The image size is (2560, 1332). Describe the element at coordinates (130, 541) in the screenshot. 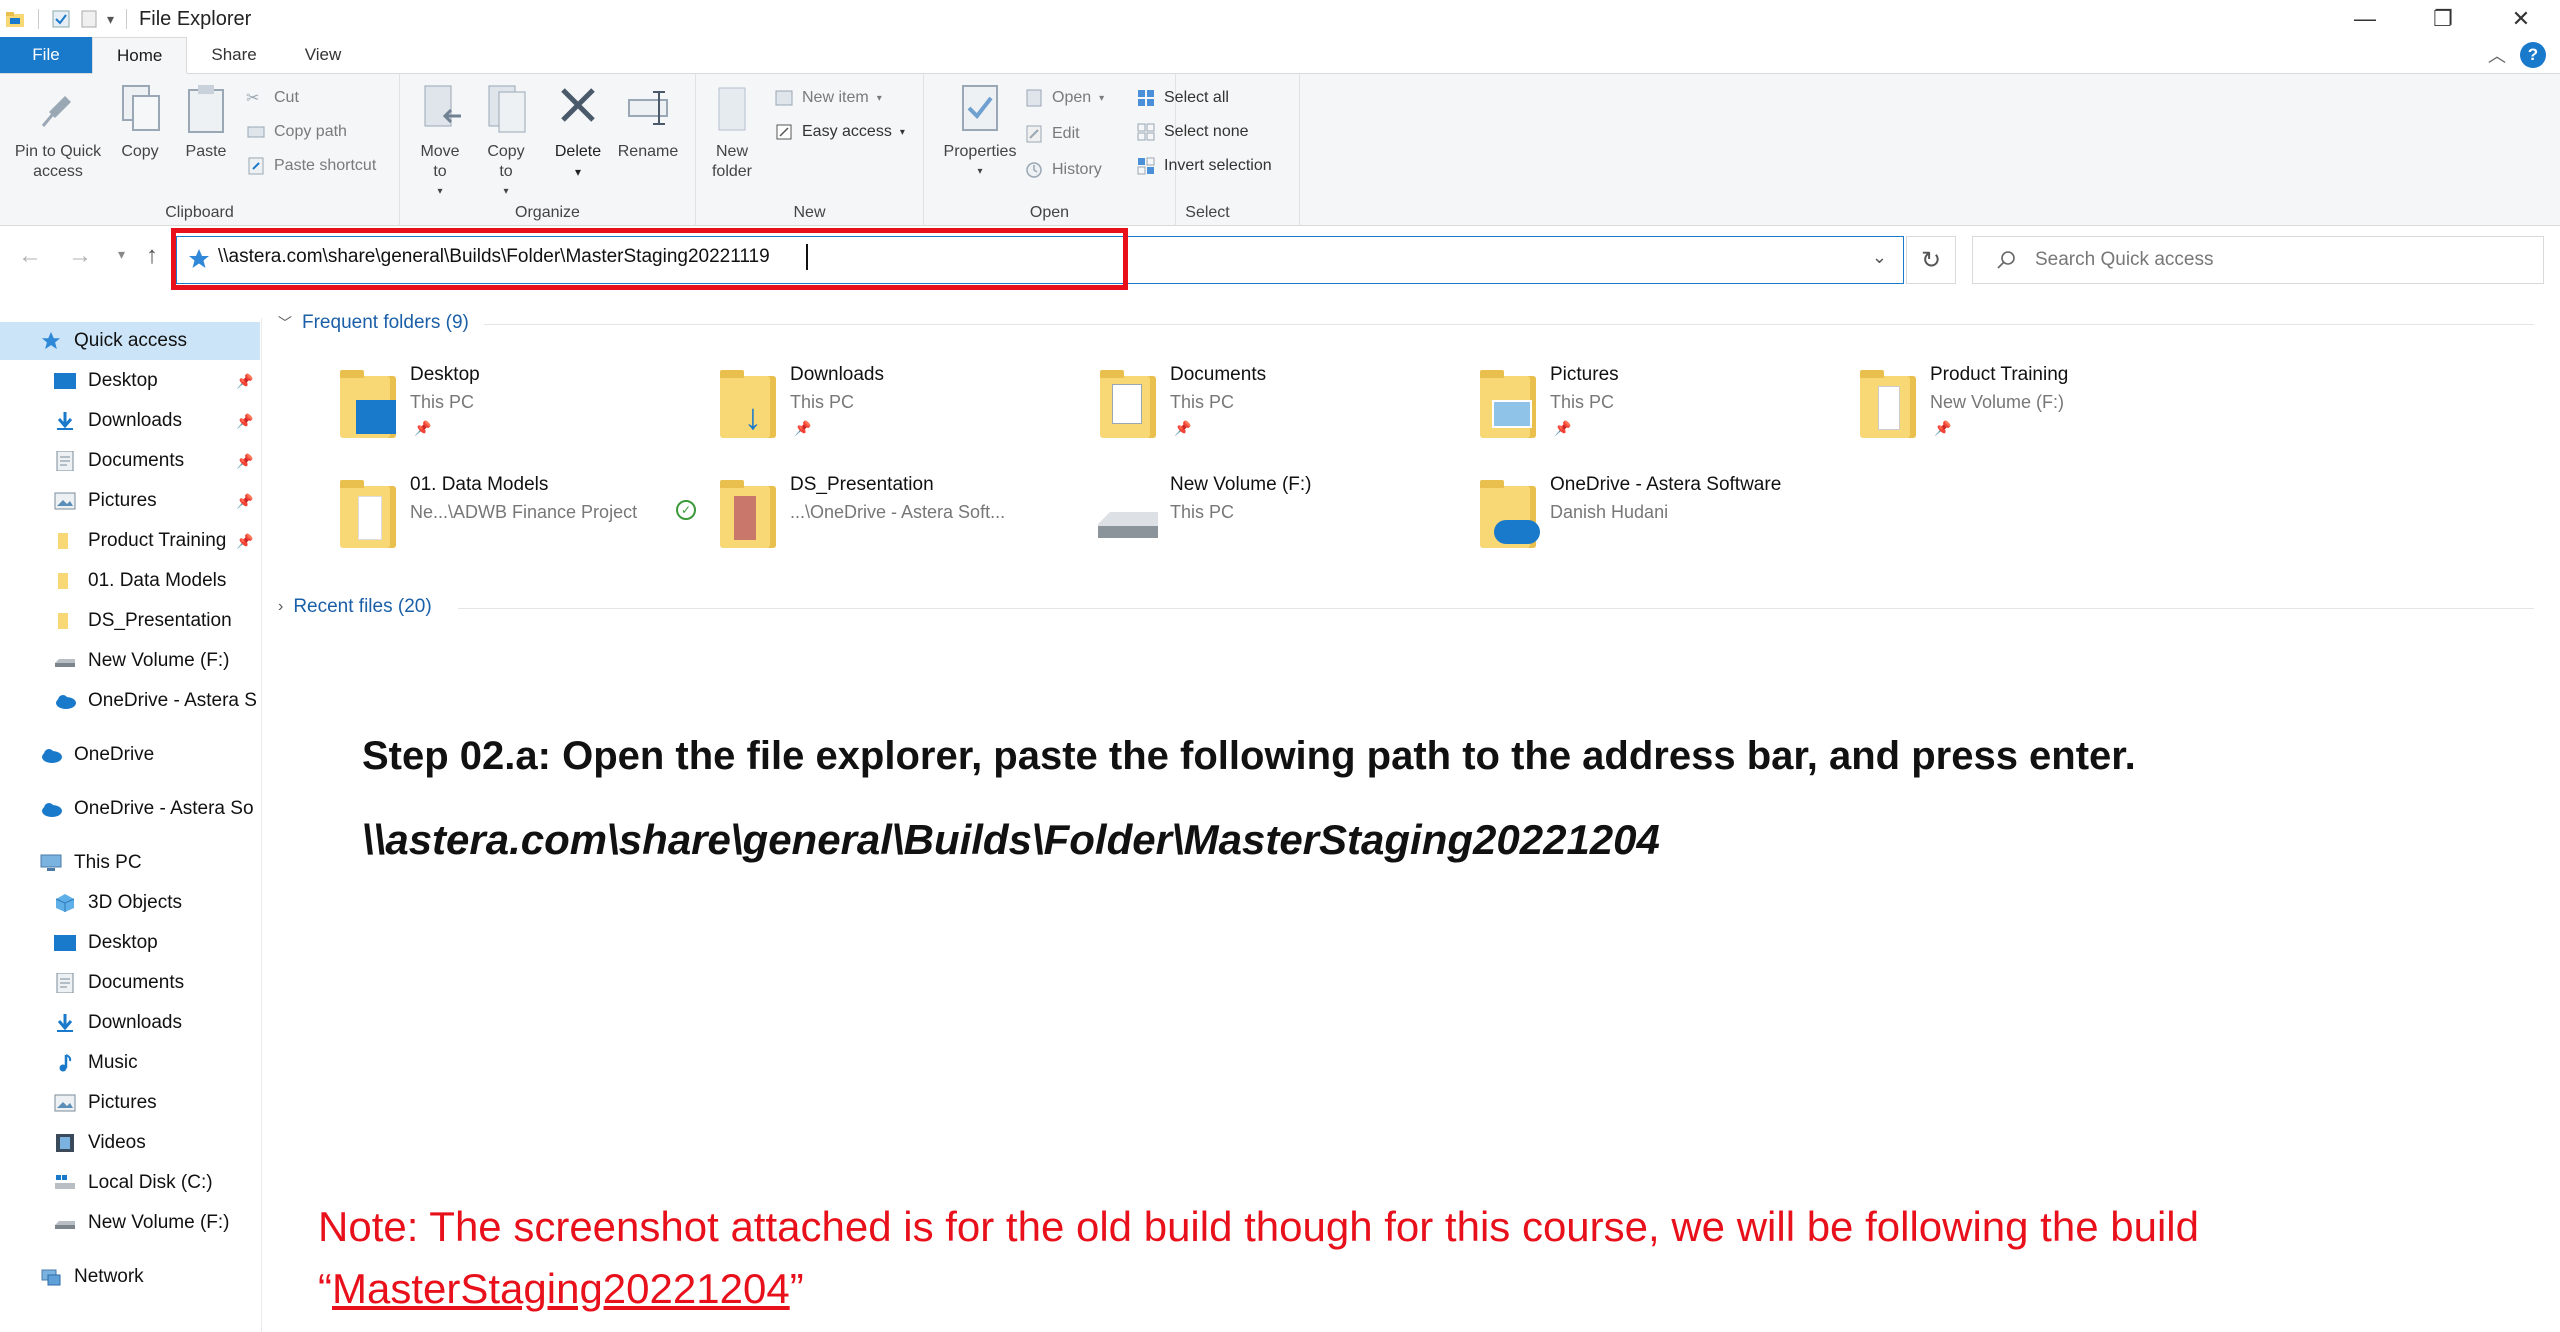

I see `nav-item-product-training: Product Training 📌` at that location.